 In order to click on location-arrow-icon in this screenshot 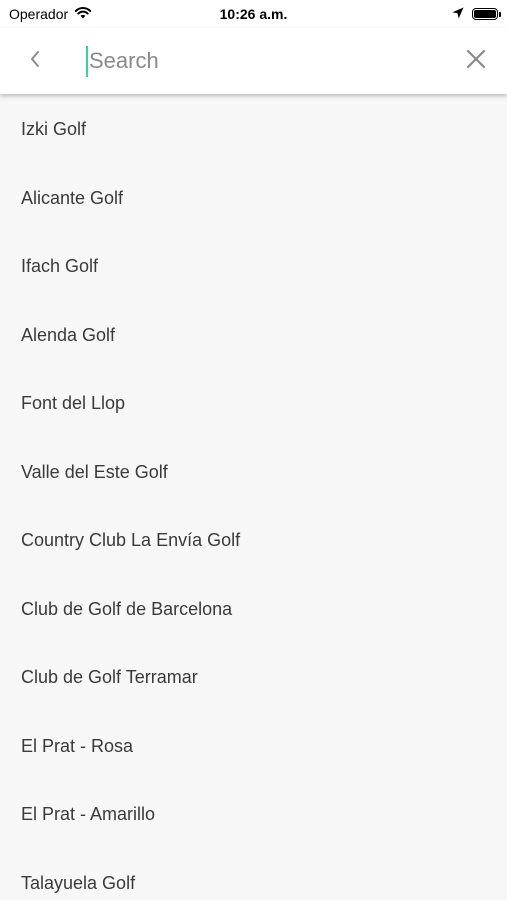, I will do `click(458, 14)`.